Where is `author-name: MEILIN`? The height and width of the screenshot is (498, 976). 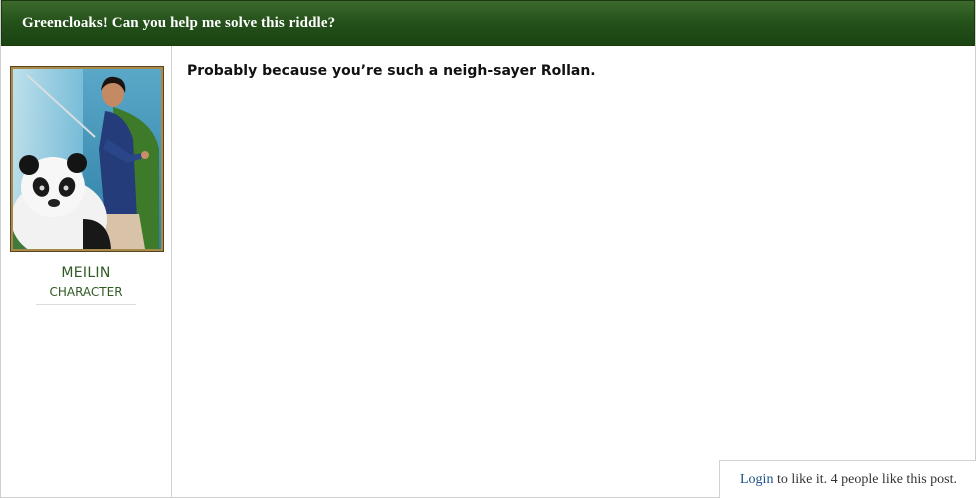
author-name: MEILIN is located at coordinates (85, 273).